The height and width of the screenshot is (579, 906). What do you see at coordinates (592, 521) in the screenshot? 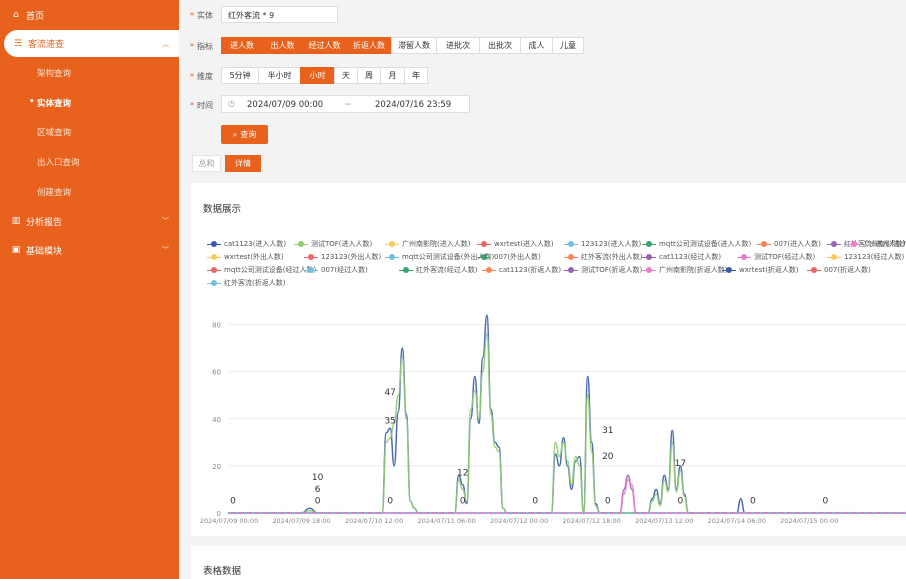
I see `x-tick-label: 2024/07/12 18:00` at bounding box center [592, 521].